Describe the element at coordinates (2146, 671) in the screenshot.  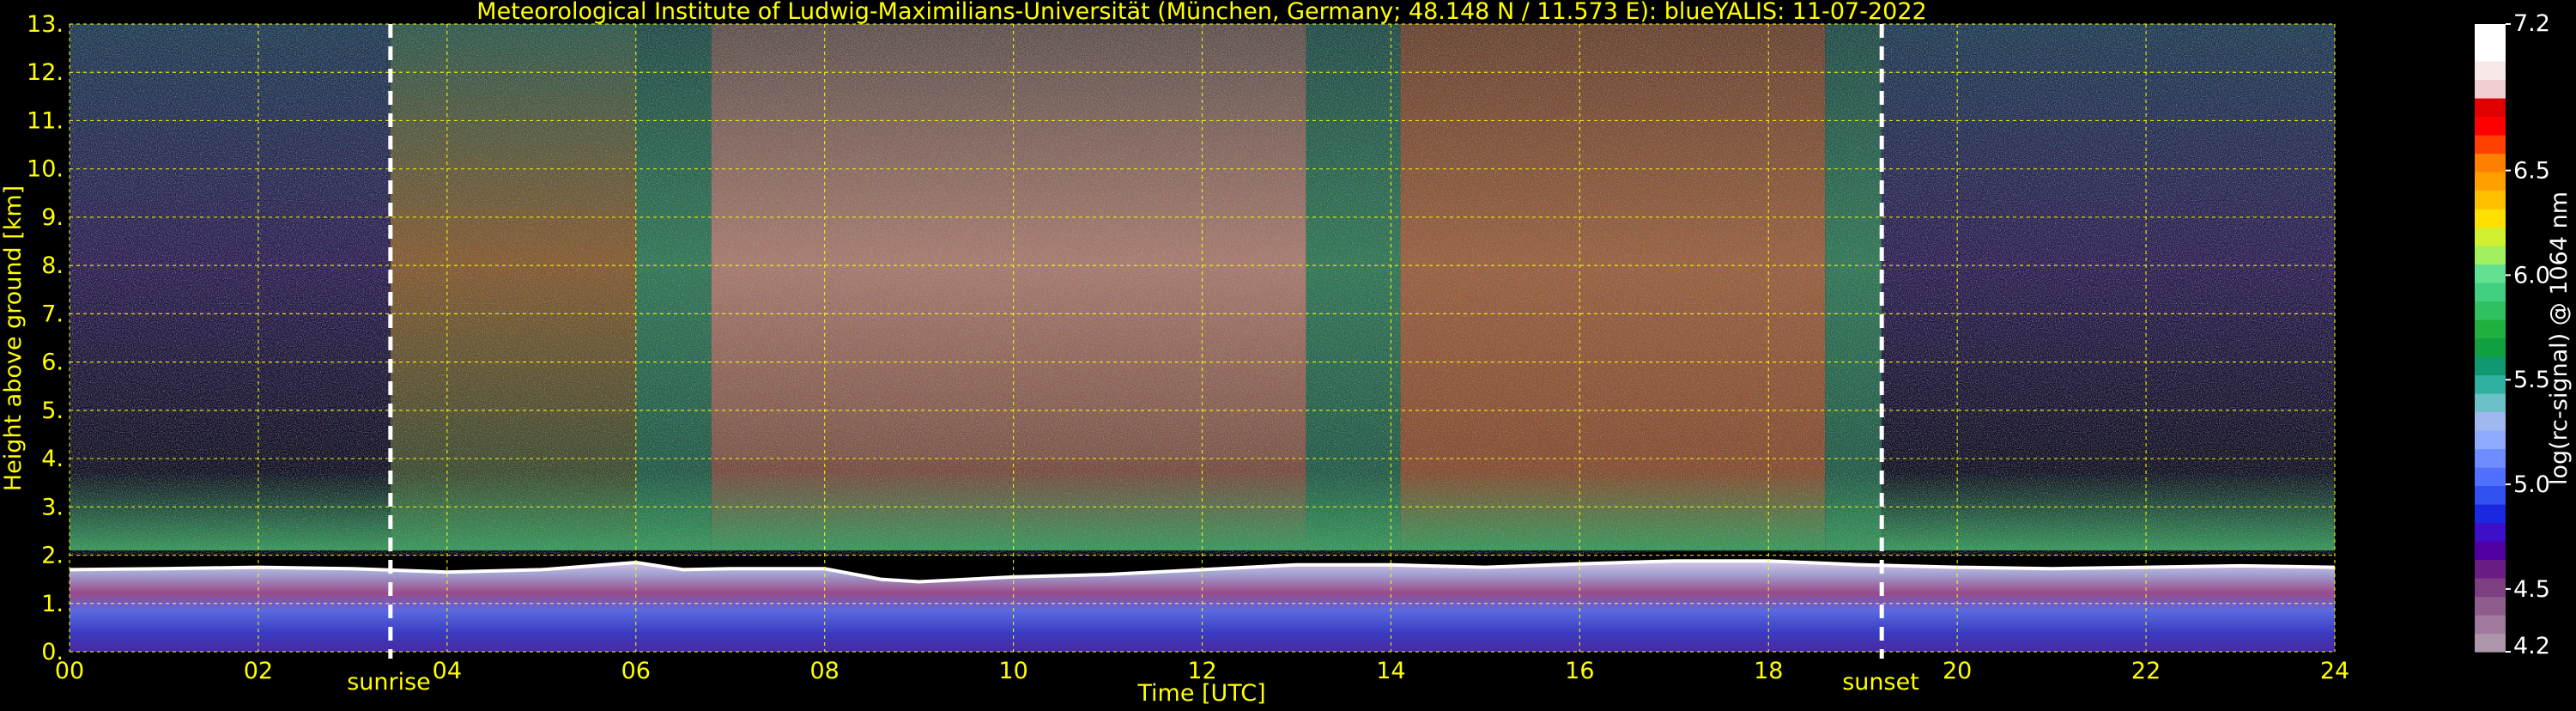
I see `x-tick-label: 22` at that location.